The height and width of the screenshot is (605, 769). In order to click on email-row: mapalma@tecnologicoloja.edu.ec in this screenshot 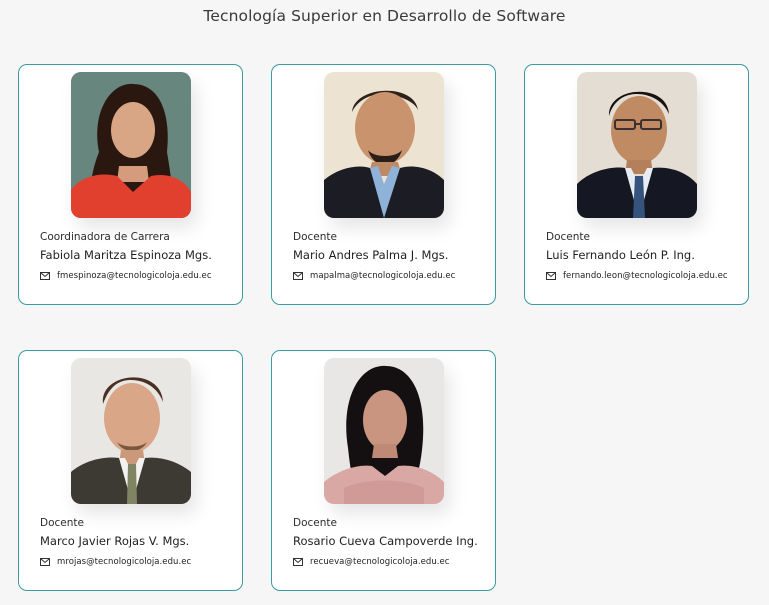, I will do `click(374, 276)`.